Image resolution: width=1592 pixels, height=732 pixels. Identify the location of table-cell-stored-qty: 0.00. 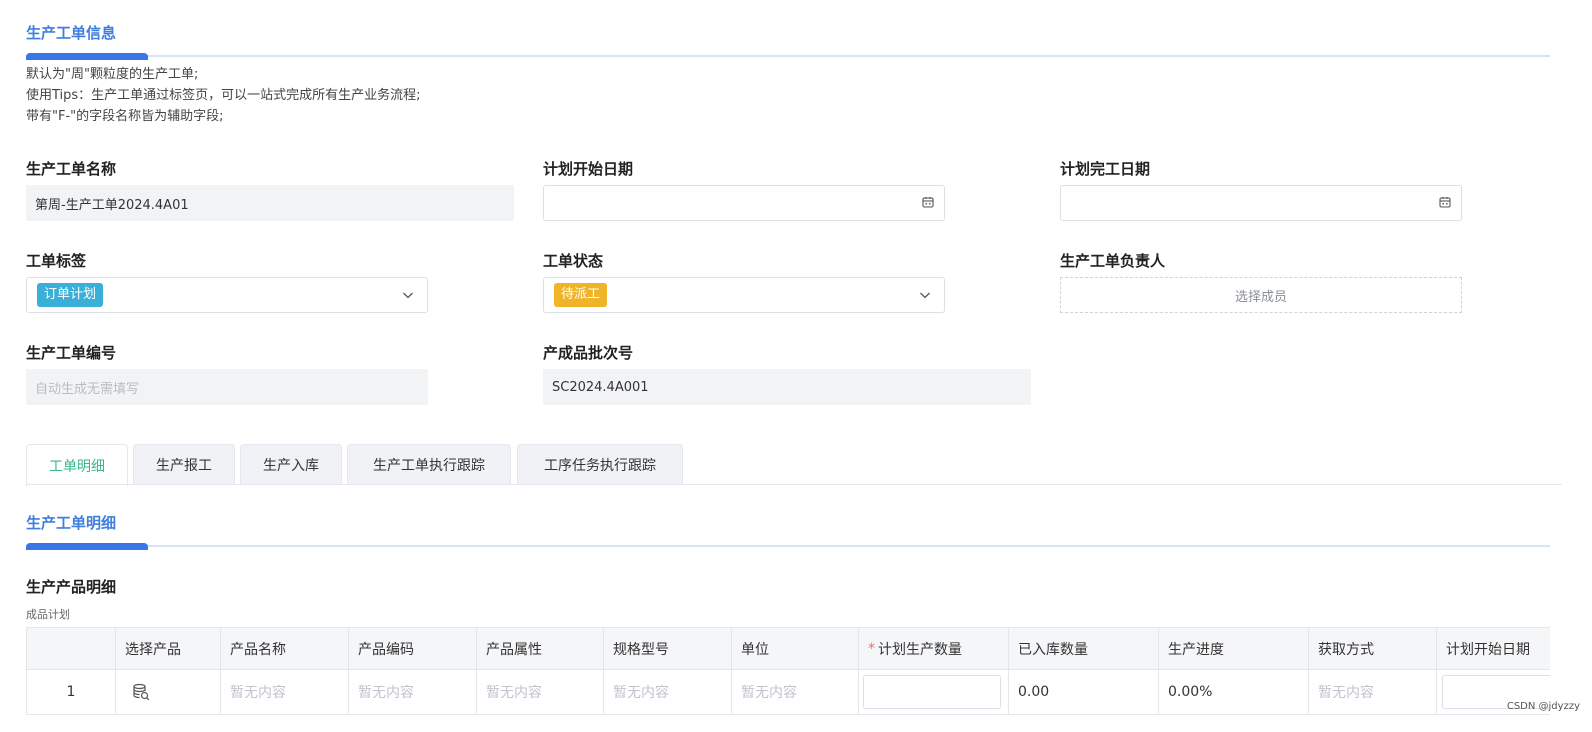
(1084, 692).